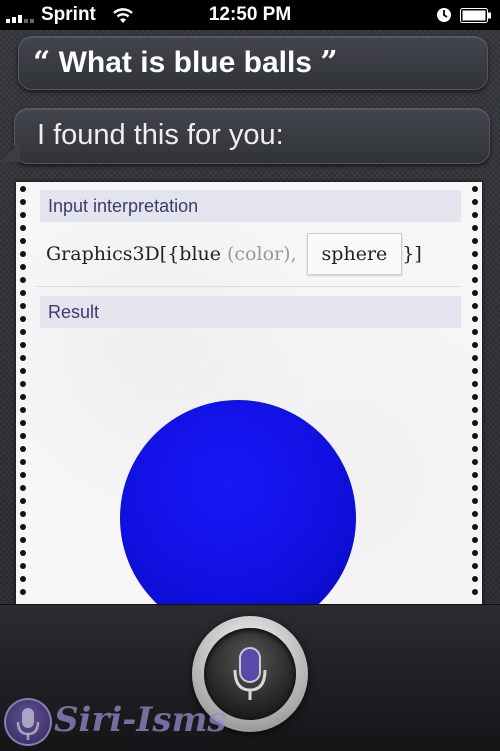 This screenshot has height=751, width=500. Describe the element at coordinates (23, 395) in the screenshot. I see `perforation-left` at that location.